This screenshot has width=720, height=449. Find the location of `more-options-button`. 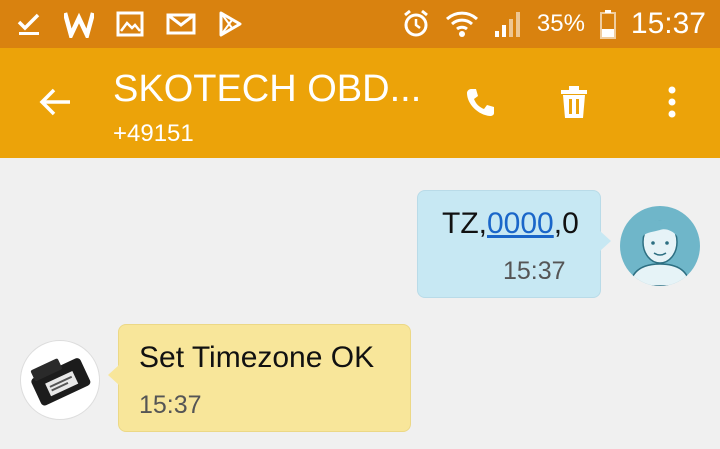

more-options-button is located at coordinates (672, 102).